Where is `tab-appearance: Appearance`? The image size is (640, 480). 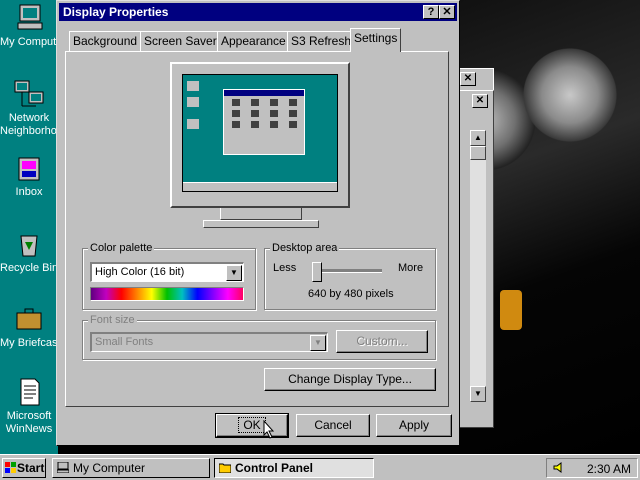
tab-appearance: Appearance is located at coordinates (253, 41).